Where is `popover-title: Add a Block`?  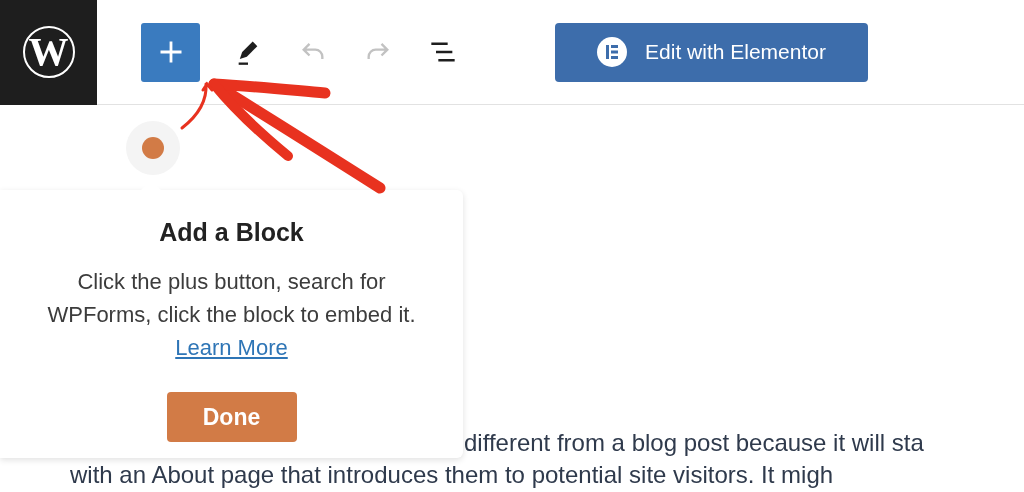 popover-title: Add a Block is located at coordinates (231, 232).